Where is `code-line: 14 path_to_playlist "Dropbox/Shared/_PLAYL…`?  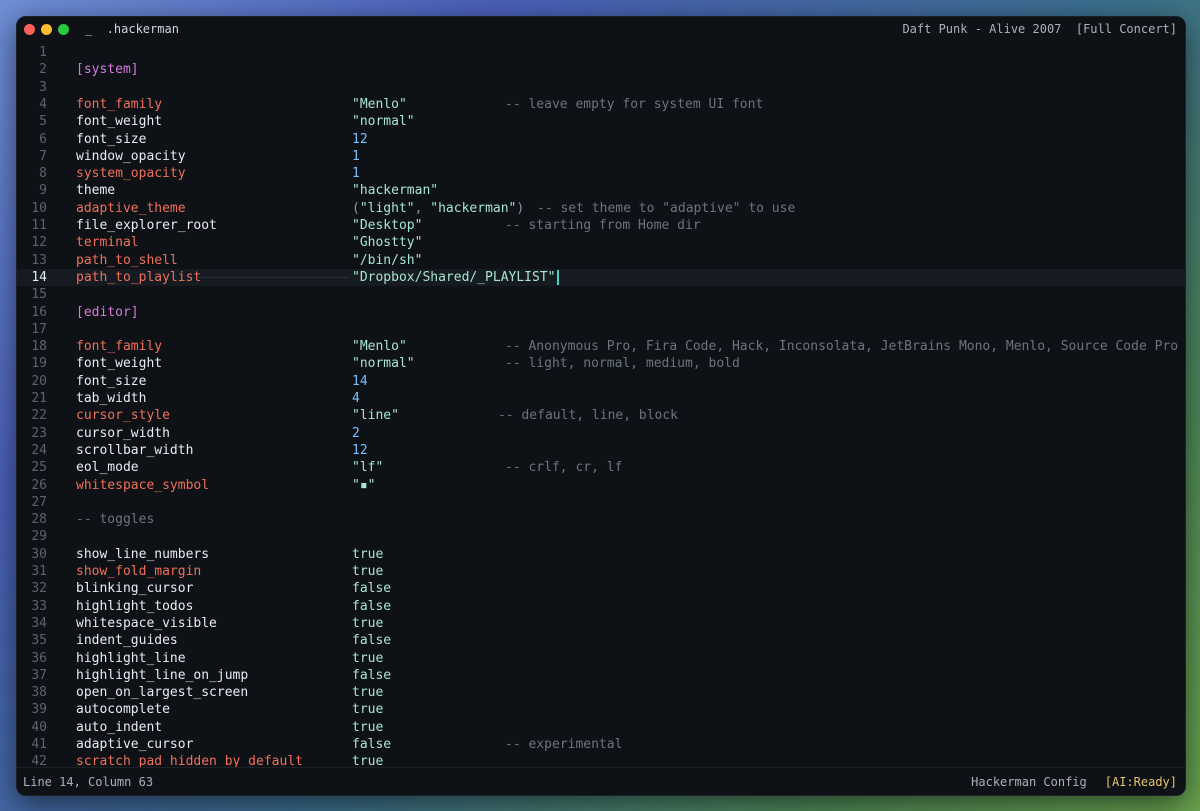 code-line: 14 path_to_playlist "Dropbox/Shared/_PLAYL… is located at coordinates (601, 277).